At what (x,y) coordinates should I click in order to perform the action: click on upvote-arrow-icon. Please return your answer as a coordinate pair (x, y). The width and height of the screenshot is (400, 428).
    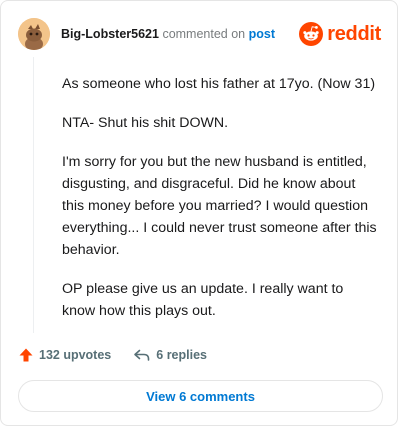
    Looking at the image, I should click on (26, 355).